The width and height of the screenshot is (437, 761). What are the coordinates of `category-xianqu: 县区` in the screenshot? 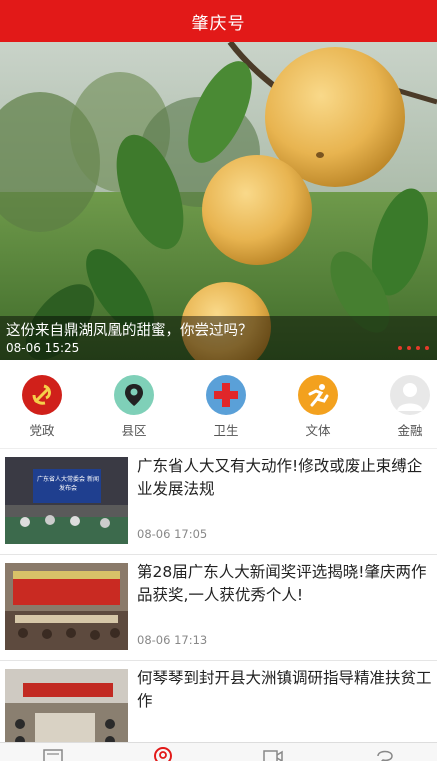 It's located at (134, 407).